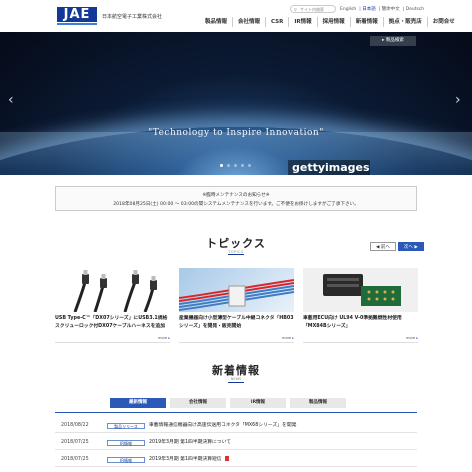 Image resolution: width=472 pixels, height=472 pixels. I want to click on topic-image-hb03-connector, so click(236, 290).